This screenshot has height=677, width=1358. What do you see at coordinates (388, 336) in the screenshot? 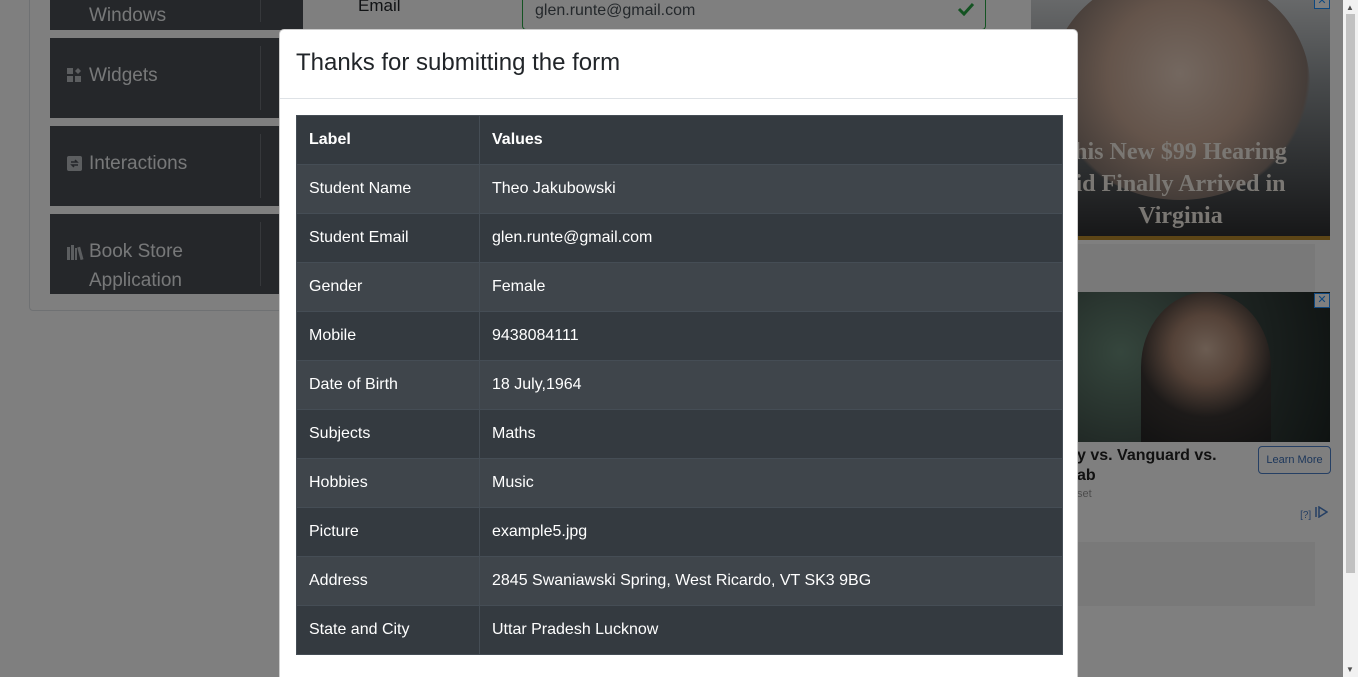
I see `row-label: Mobile` at bounding box center [388, 336].